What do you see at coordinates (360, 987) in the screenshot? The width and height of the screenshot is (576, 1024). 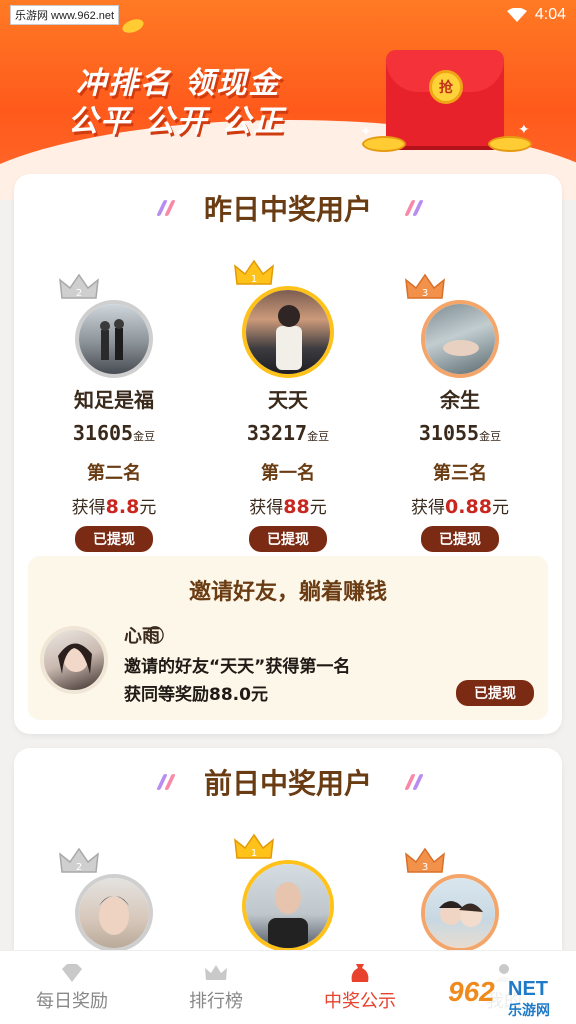 I see `tab-winner-announcement: 中奖公示` at bounding box center [360, 987].